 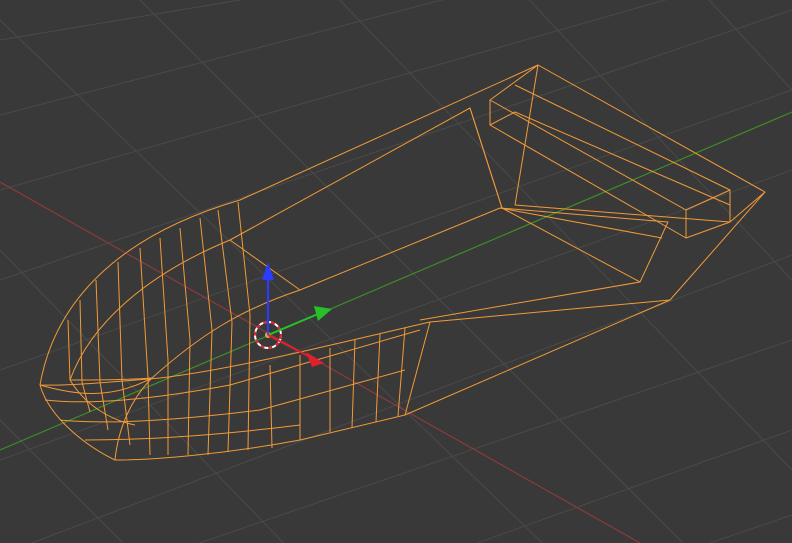 I want to click on x-arrow-handle, so click(x=315, y=359).